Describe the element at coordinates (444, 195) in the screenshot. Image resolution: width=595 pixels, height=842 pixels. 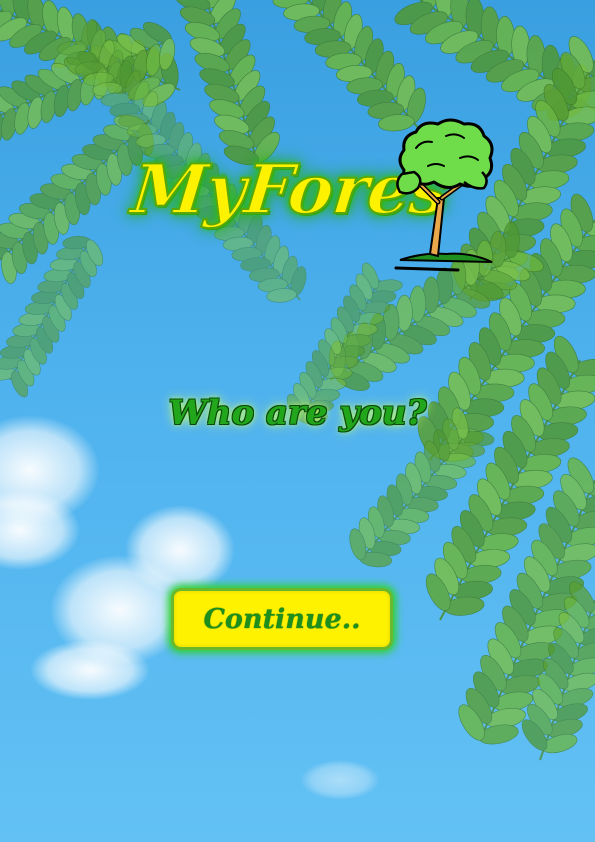
I see `tree-icon` at that location.